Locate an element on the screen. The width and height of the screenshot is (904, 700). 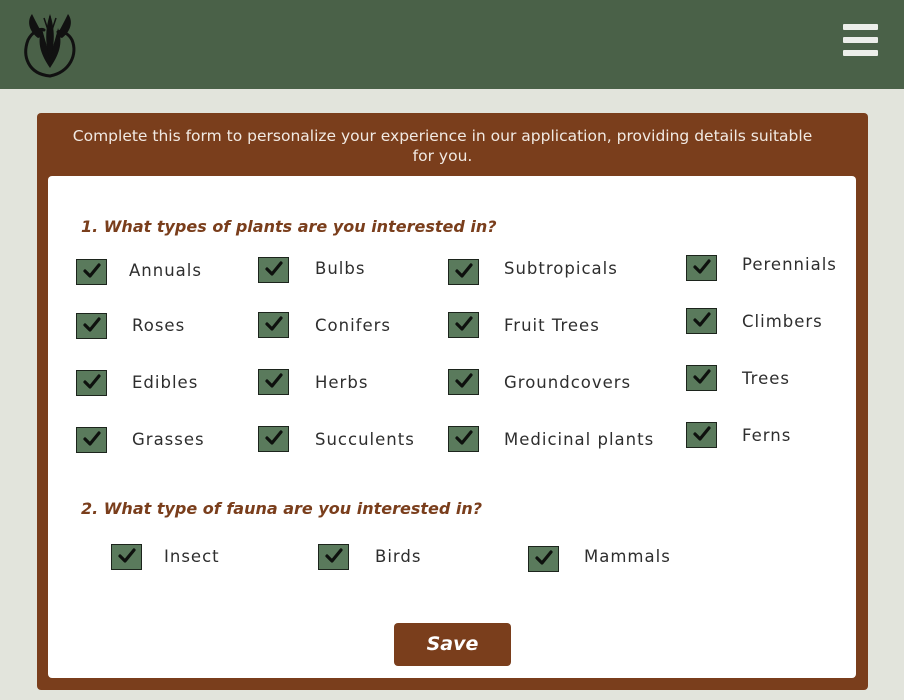
checkbox-perennials is located at coordinates (701, 268).